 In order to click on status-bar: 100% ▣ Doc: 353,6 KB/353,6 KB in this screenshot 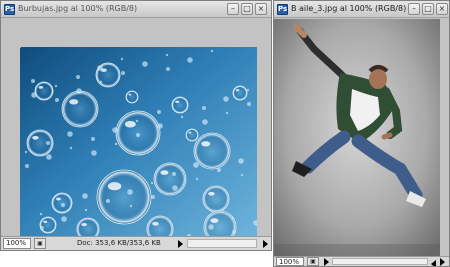, I will do `click(136, 243)`.